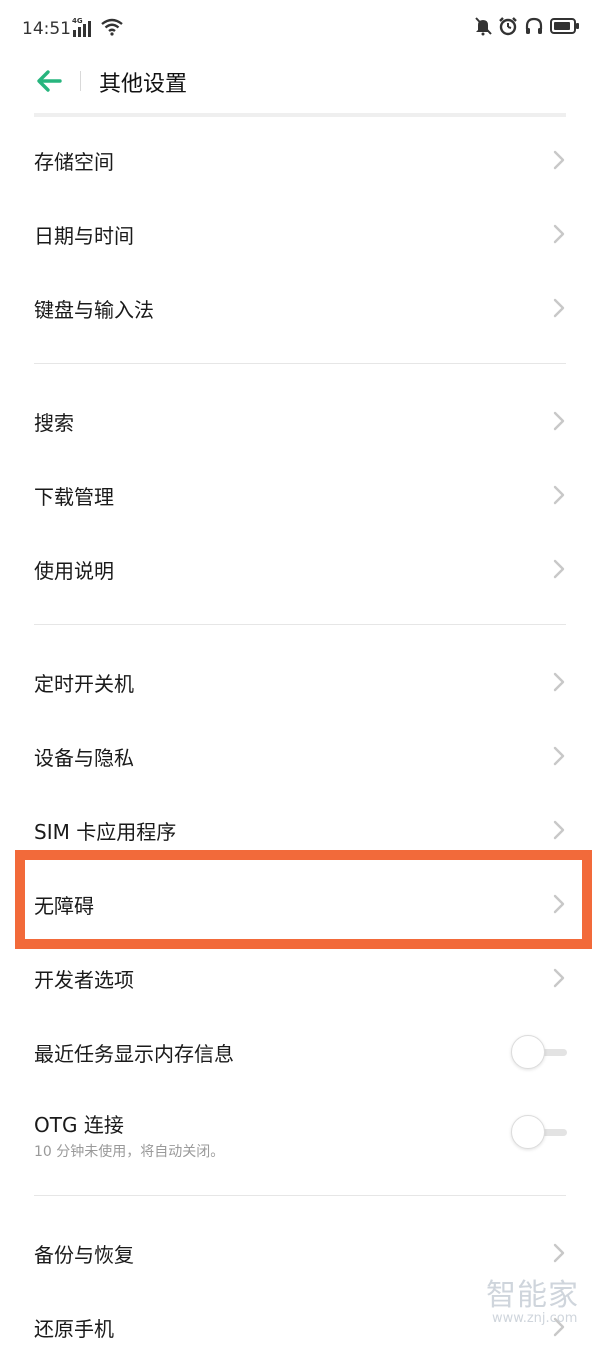 This screenshot has height=1364, width=600. I want to click on settings-item-label: 设备与隐私, so click(84, 758).